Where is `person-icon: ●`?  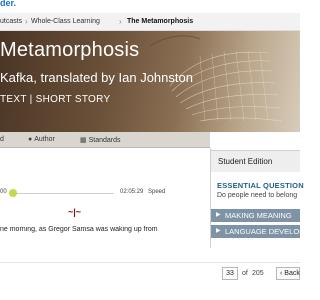
person-icon: ● is located at coordinates (30, 139).